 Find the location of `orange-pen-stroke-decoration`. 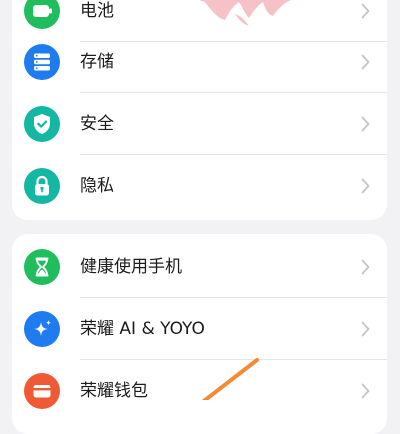

orange-pen-stroke-decoration is located at coordinates (230, 379).